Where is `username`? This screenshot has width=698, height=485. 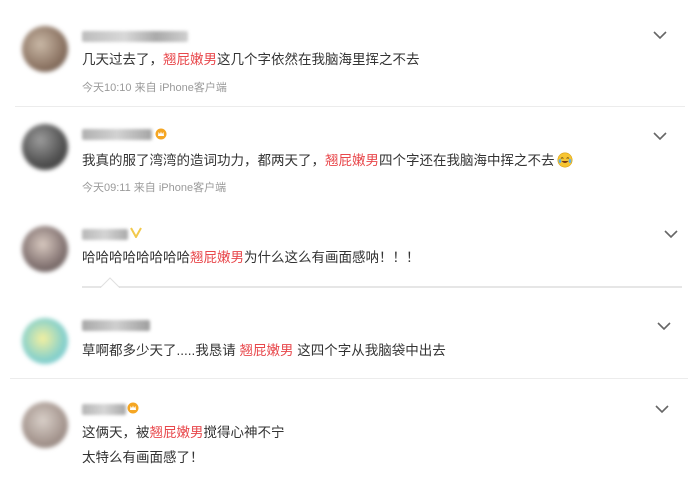
username is located at coordinates (104, 409).